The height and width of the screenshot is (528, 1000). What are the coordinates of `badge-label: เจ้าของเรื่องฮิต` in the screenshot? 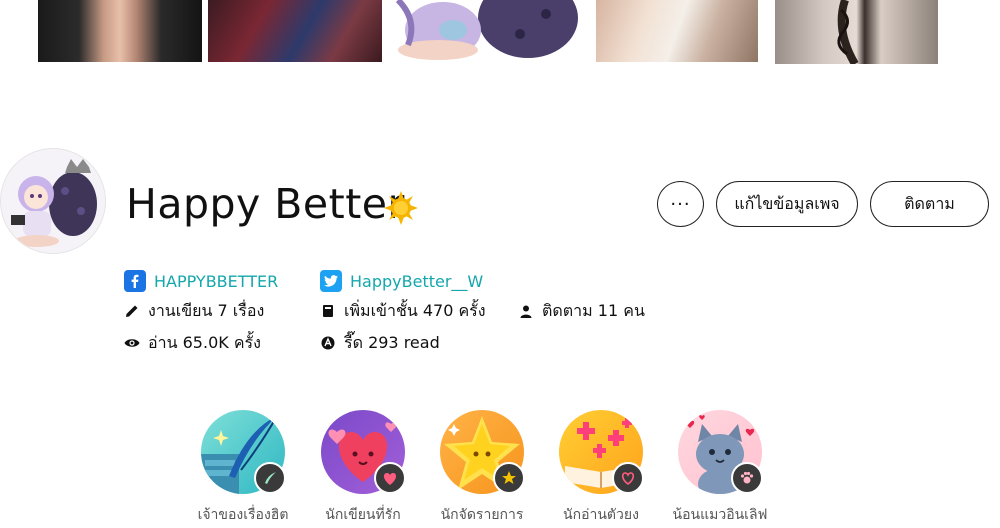 It's located at (243, 515).